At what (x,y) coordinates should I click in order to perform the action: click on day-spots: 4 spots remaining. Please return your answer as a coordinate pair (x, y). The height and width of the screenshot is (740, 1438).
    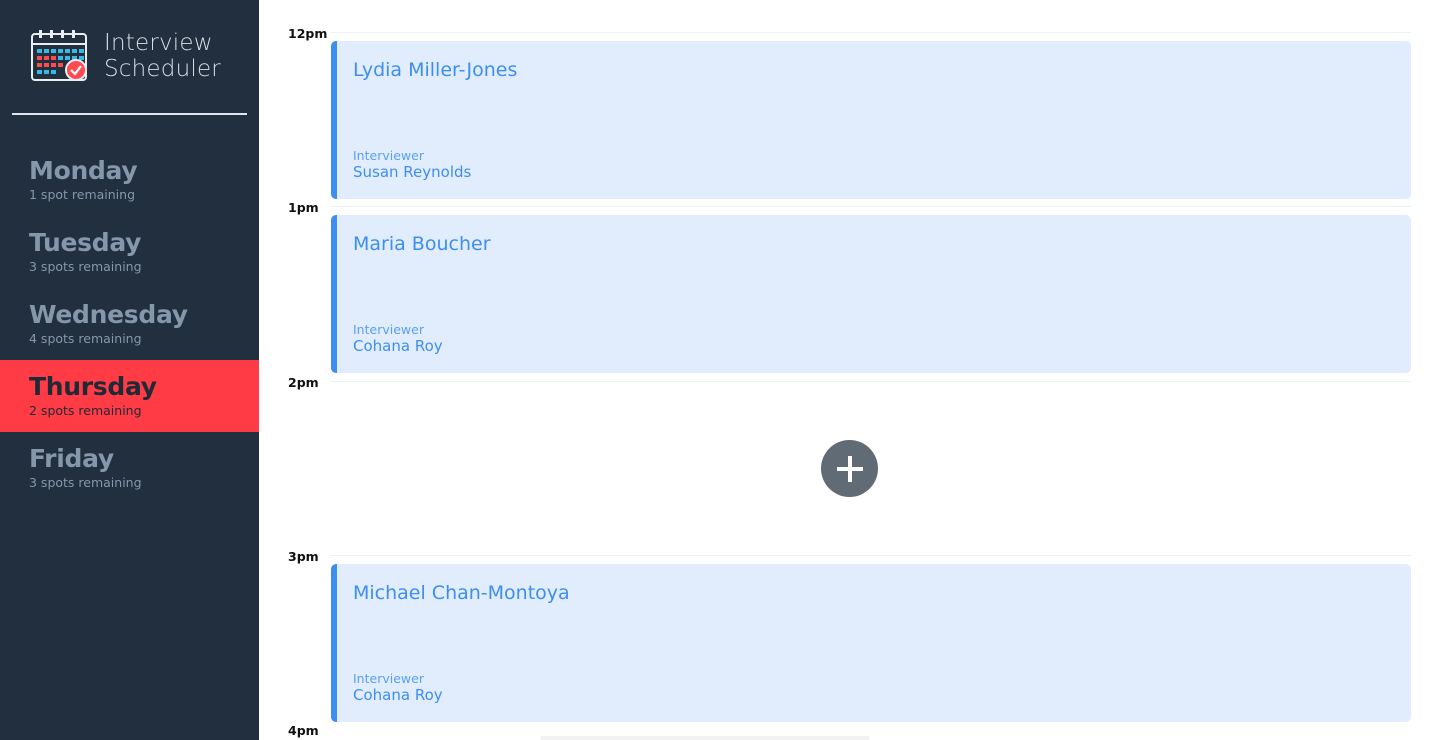
    Looking at the image, I should click on (85, 338).